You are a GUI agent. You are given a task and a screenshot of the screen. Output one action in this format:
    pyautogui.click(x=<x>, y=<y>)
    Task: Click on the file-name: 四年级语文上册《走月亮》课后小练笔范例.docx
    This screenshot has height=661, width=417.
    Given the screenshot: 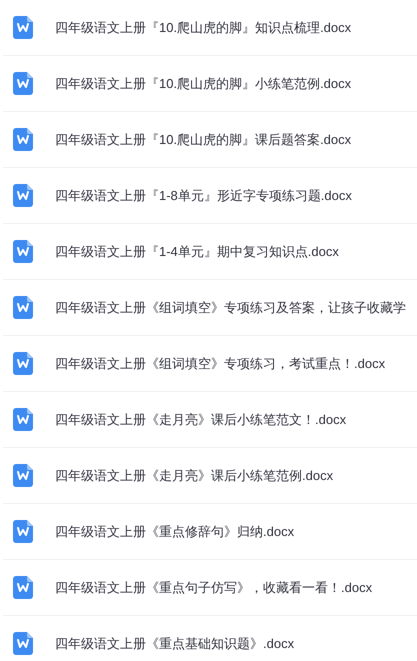 What is the action you would take?
    pyautogui.click(x=194, y=476)
    